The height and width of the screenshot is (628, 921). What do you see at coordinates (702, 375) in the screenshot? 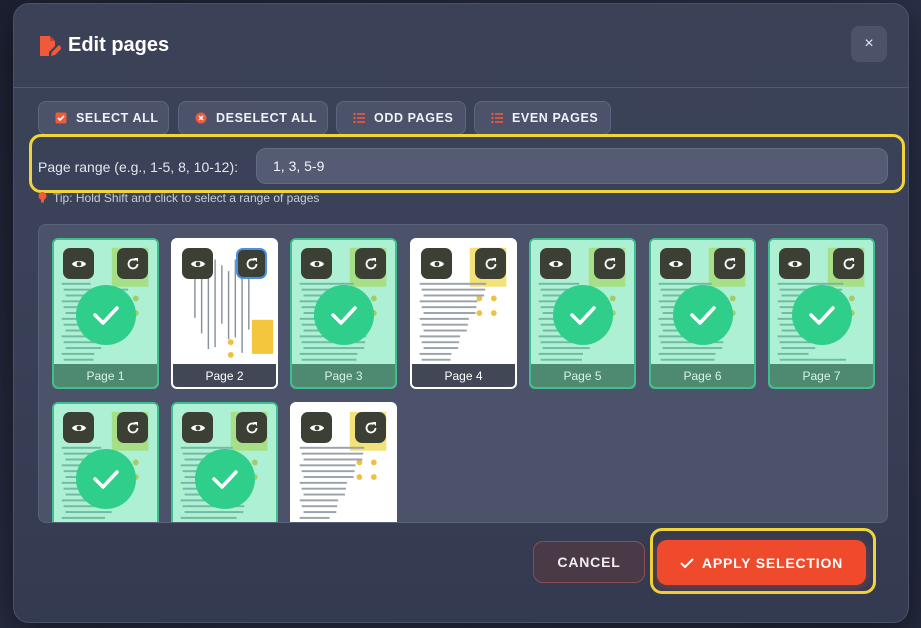
I see `page-label: Page 6` at bounding box center [702, 375].